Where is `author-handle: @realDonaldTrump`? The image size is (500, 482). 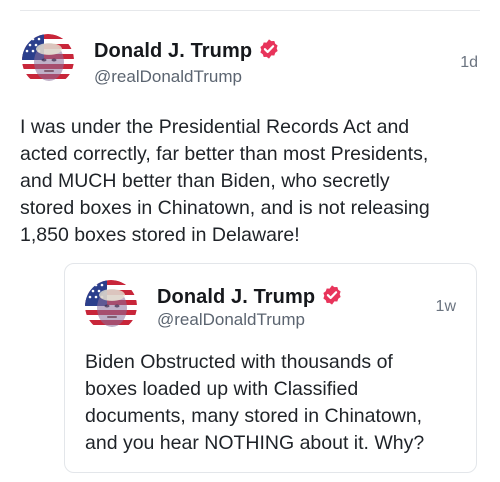
author-handle: @realDonaldTrump is located at coordinates (168, 77).